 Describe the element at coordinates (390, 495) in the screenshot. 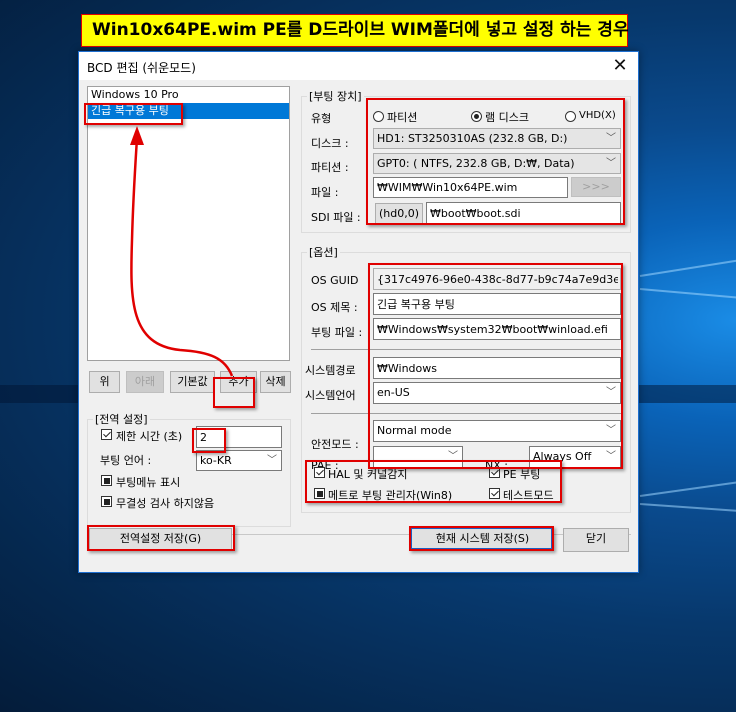

I see `metro-boot-label: 메트로 부팅 관리자(Win8)` at that location.